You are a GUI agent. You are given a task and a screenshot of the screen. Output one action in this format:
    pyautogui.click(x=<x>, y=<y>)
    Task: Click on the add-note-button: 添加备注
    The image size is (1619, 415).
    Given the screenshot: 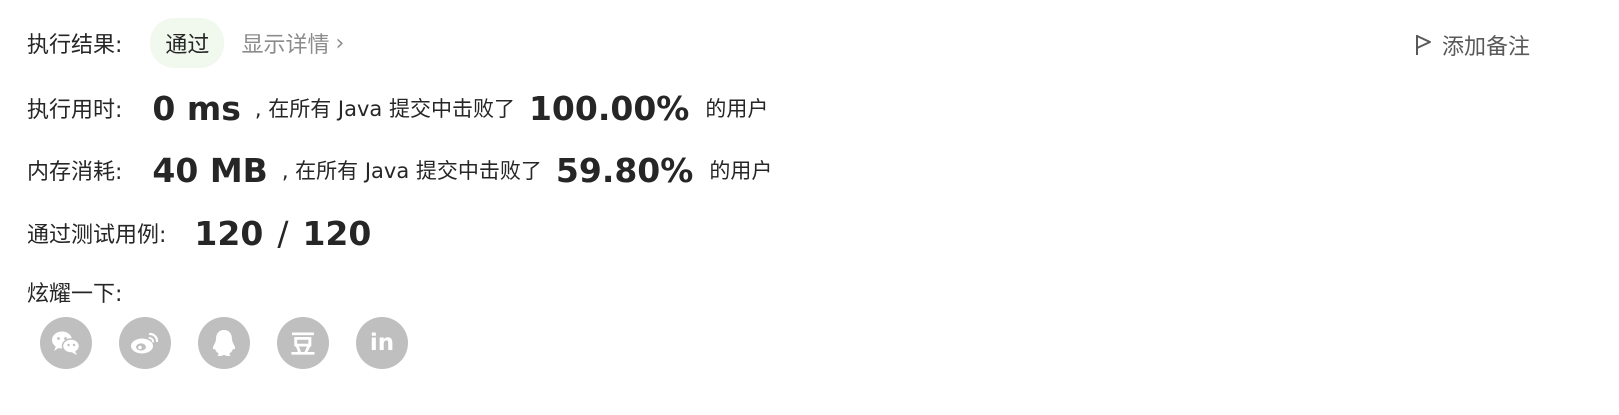 What is the action you would take?
    pyautogui.click(x=1472, y=45)
    